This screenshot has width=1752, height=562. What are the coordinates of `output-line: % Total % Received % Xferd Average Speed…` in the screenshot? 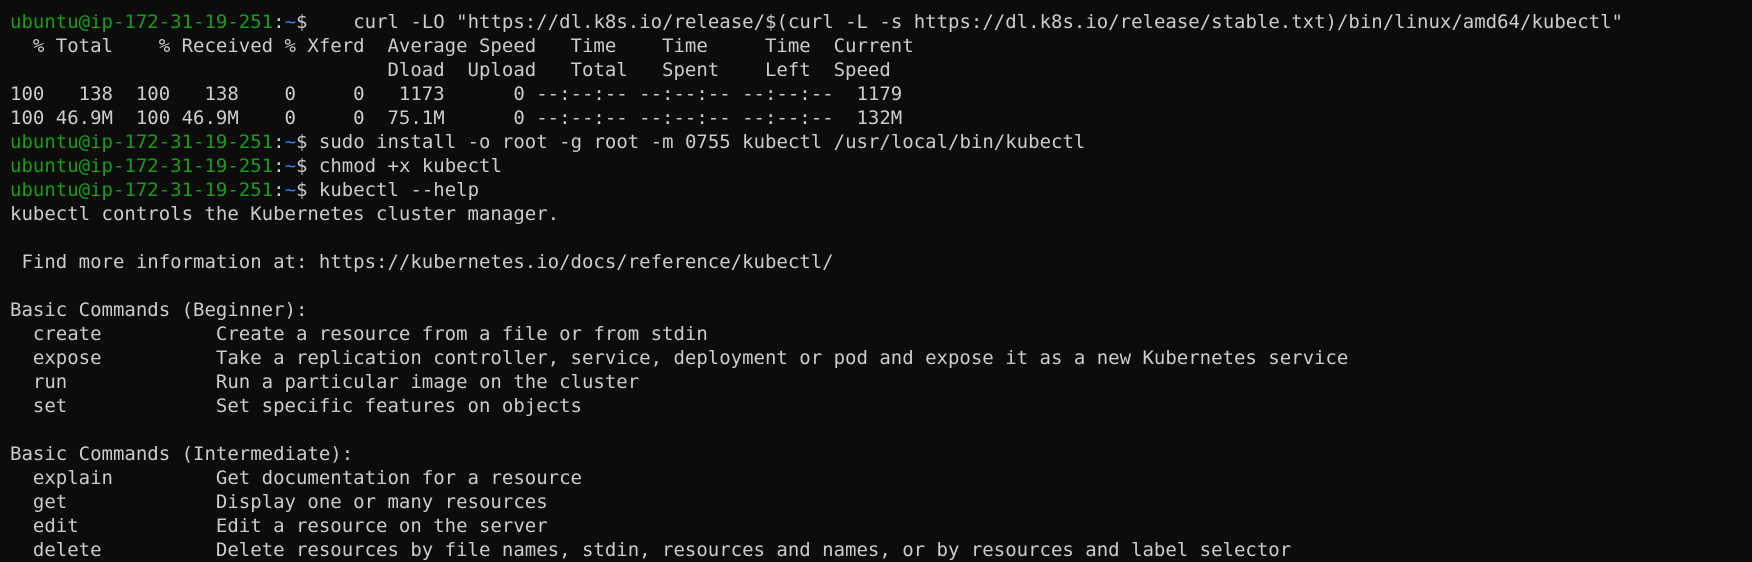 It's located at (875, 46).